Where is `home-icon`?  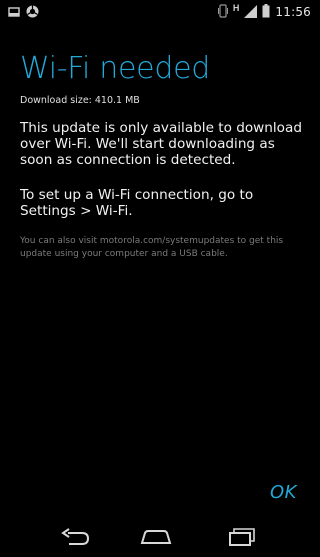 home-icon is located at coordinates (156, 539).